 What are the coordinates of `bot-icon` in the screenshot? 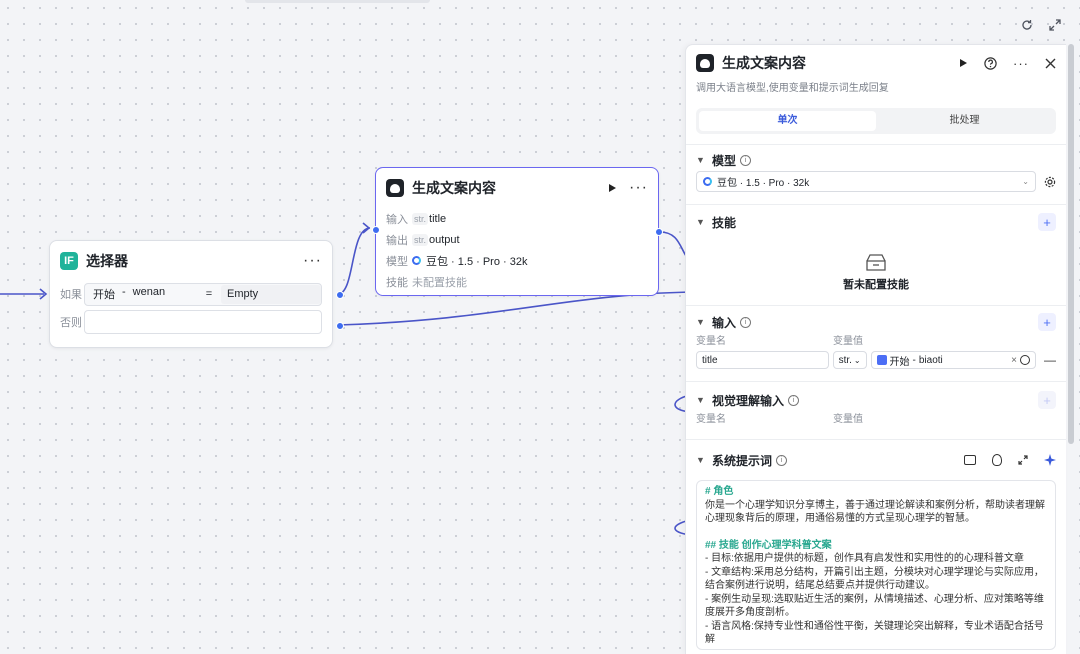 It's located at (395, 188).